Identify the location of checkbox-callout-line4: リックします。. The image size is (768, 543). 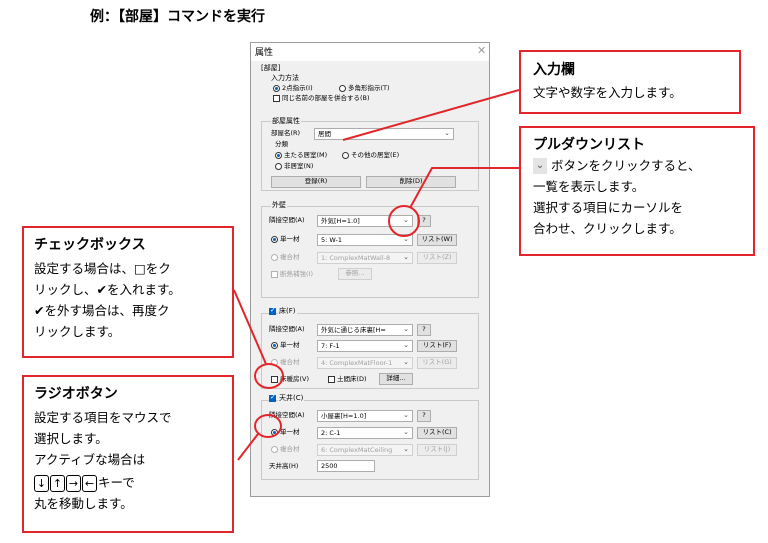
(77, 331).